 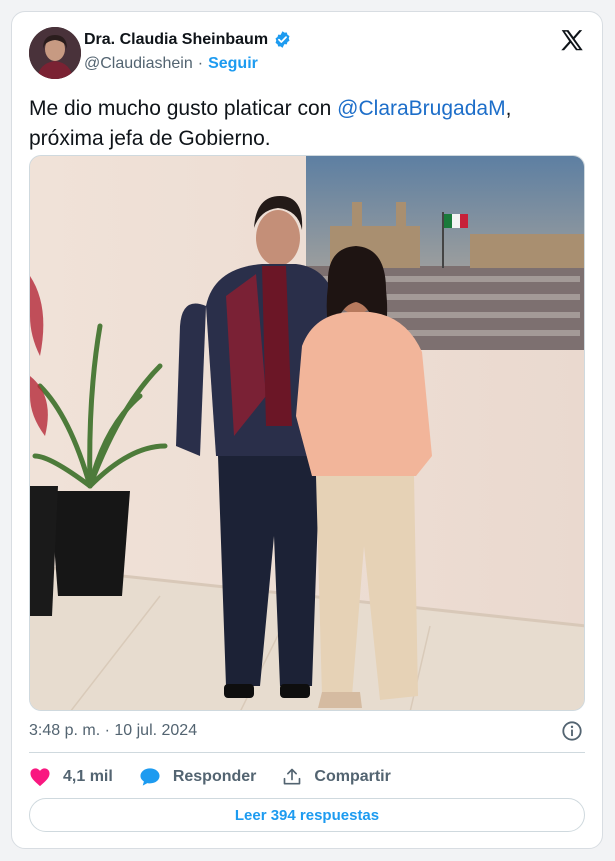 I want to click on mention-link: @ClaraBrugadaM, so click(x=421, y=108).